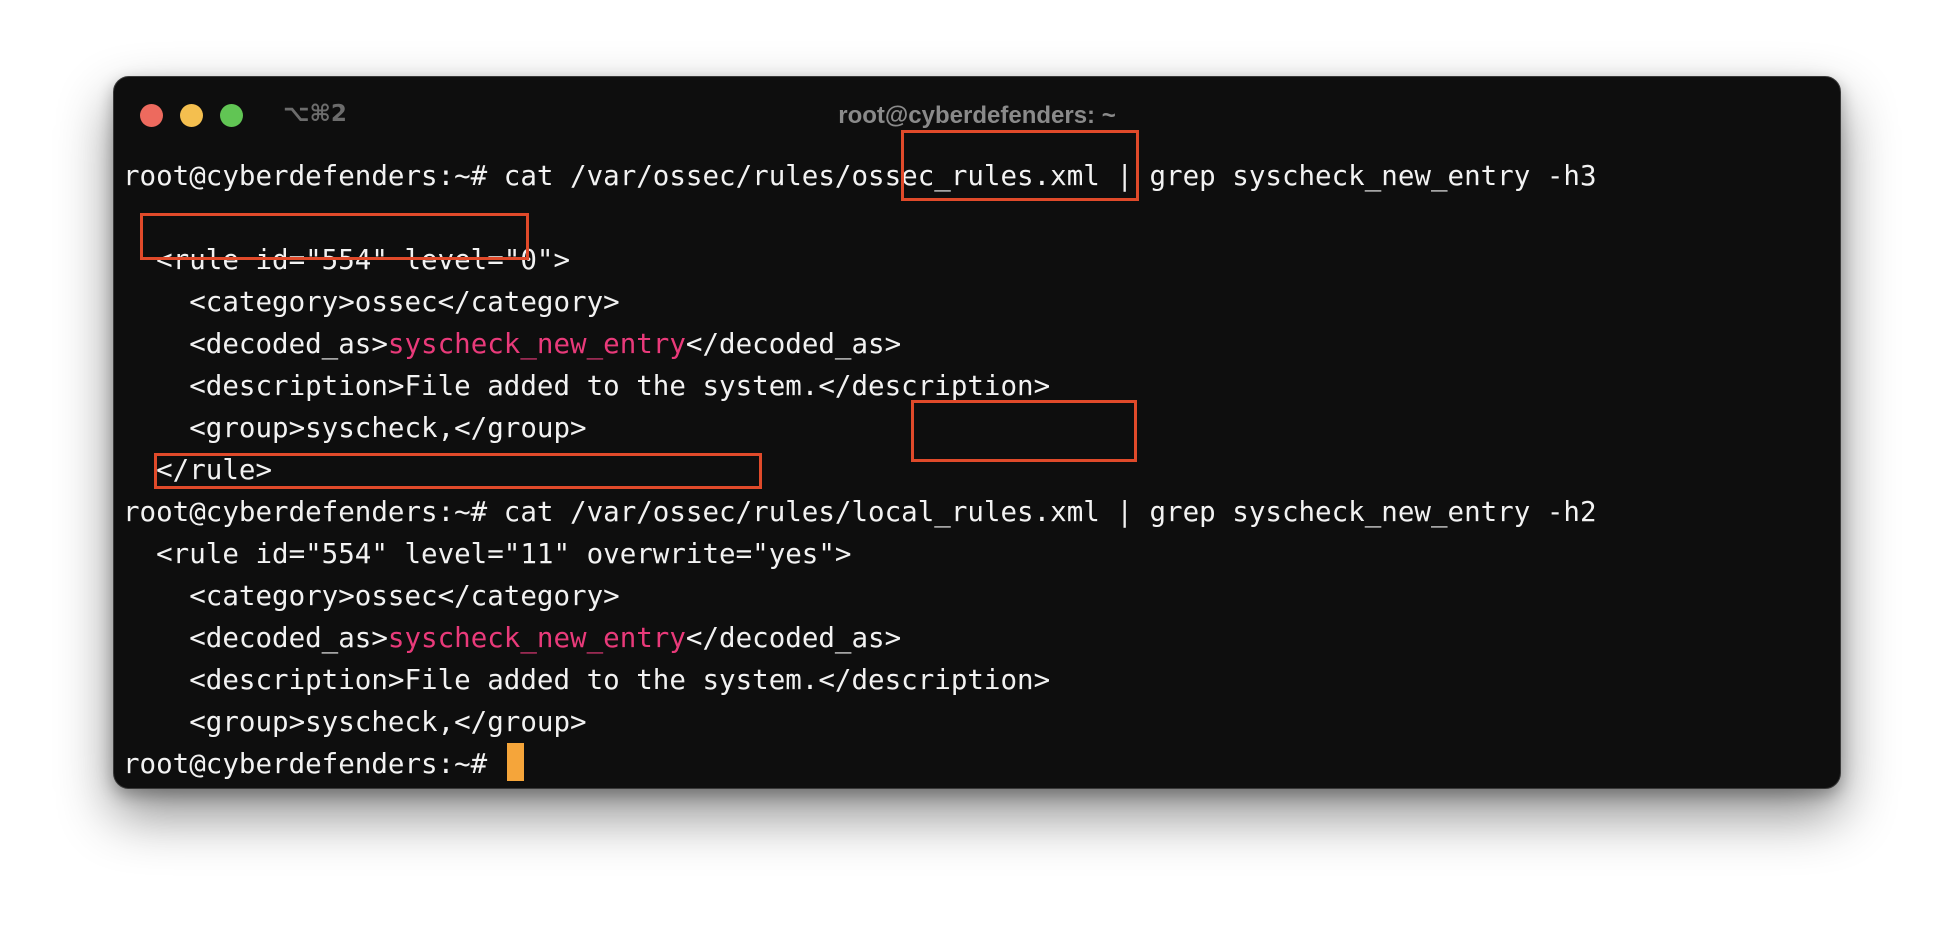 The image size is (1954, 938). Describe the element at coordinates (198, 470) in the screenshot. I see `terminal-text: </rule>` at that location.